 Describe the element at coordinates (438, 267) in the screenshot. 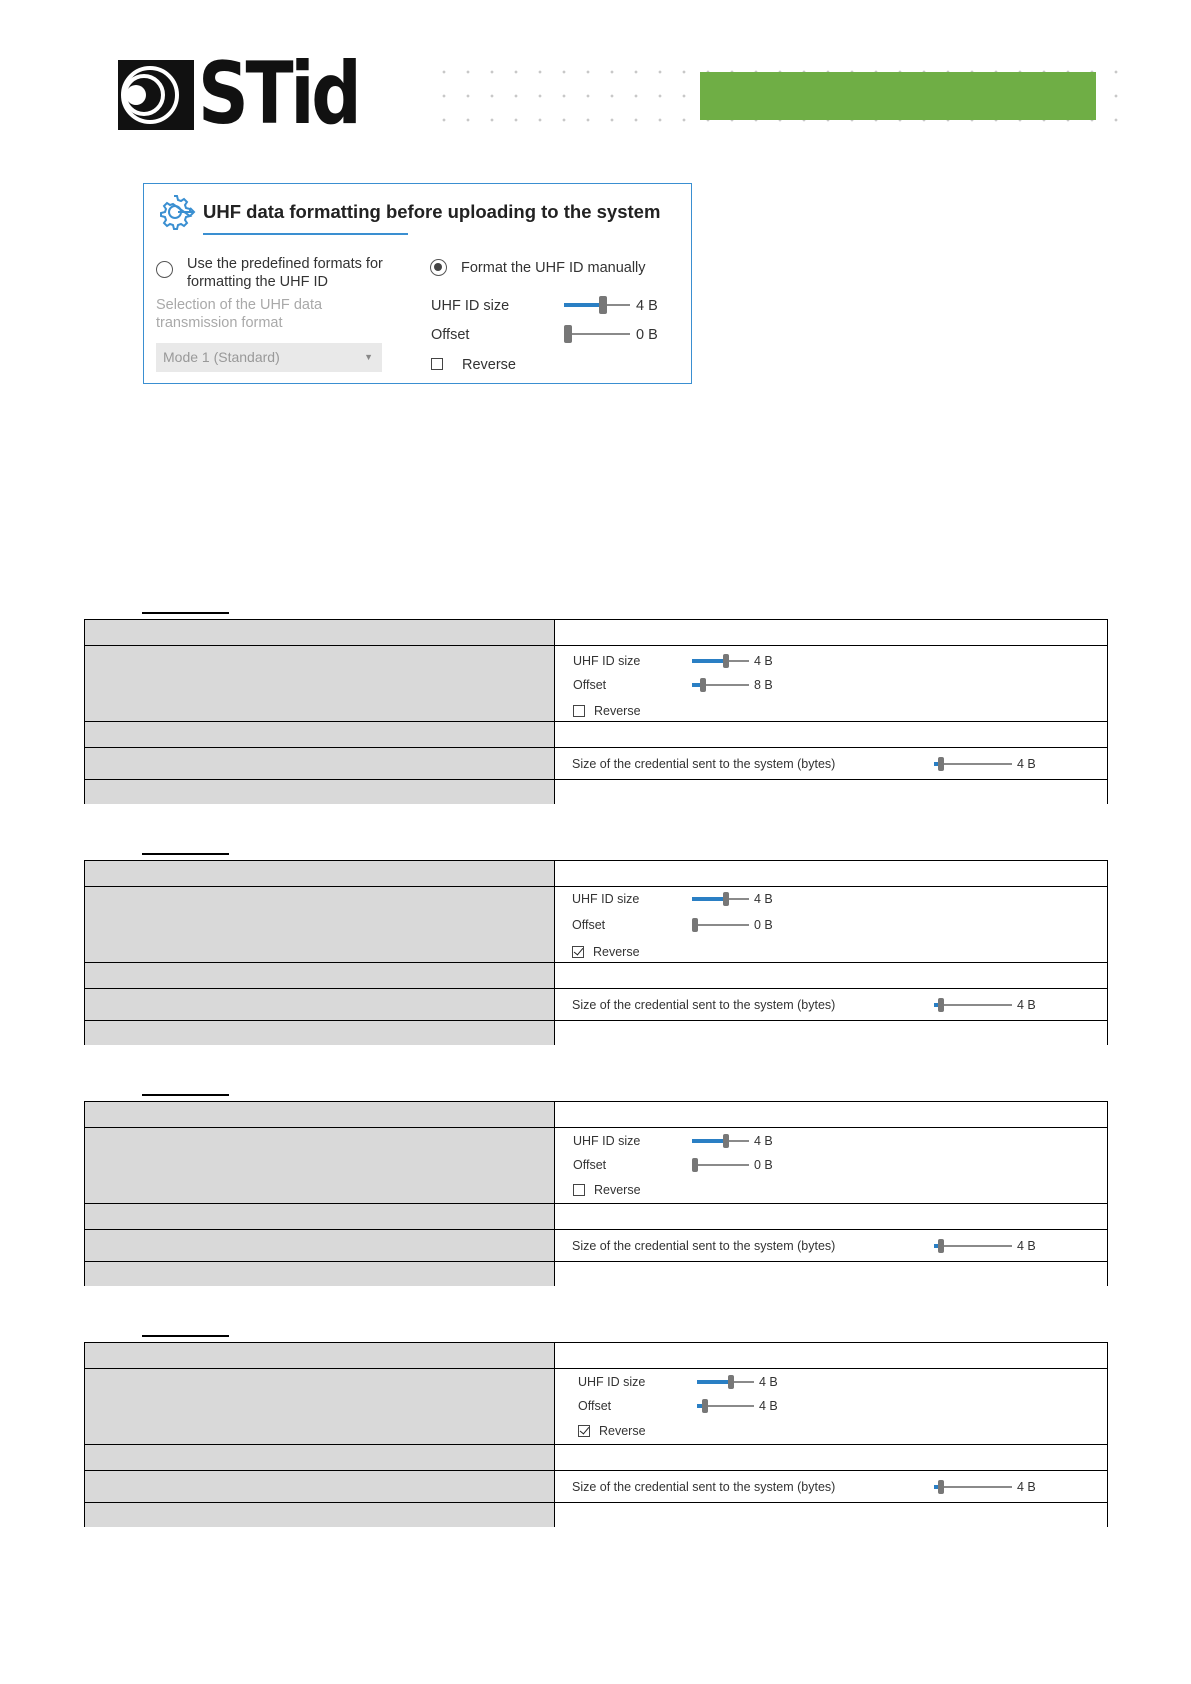

I see `radio-manual-format` at that location.